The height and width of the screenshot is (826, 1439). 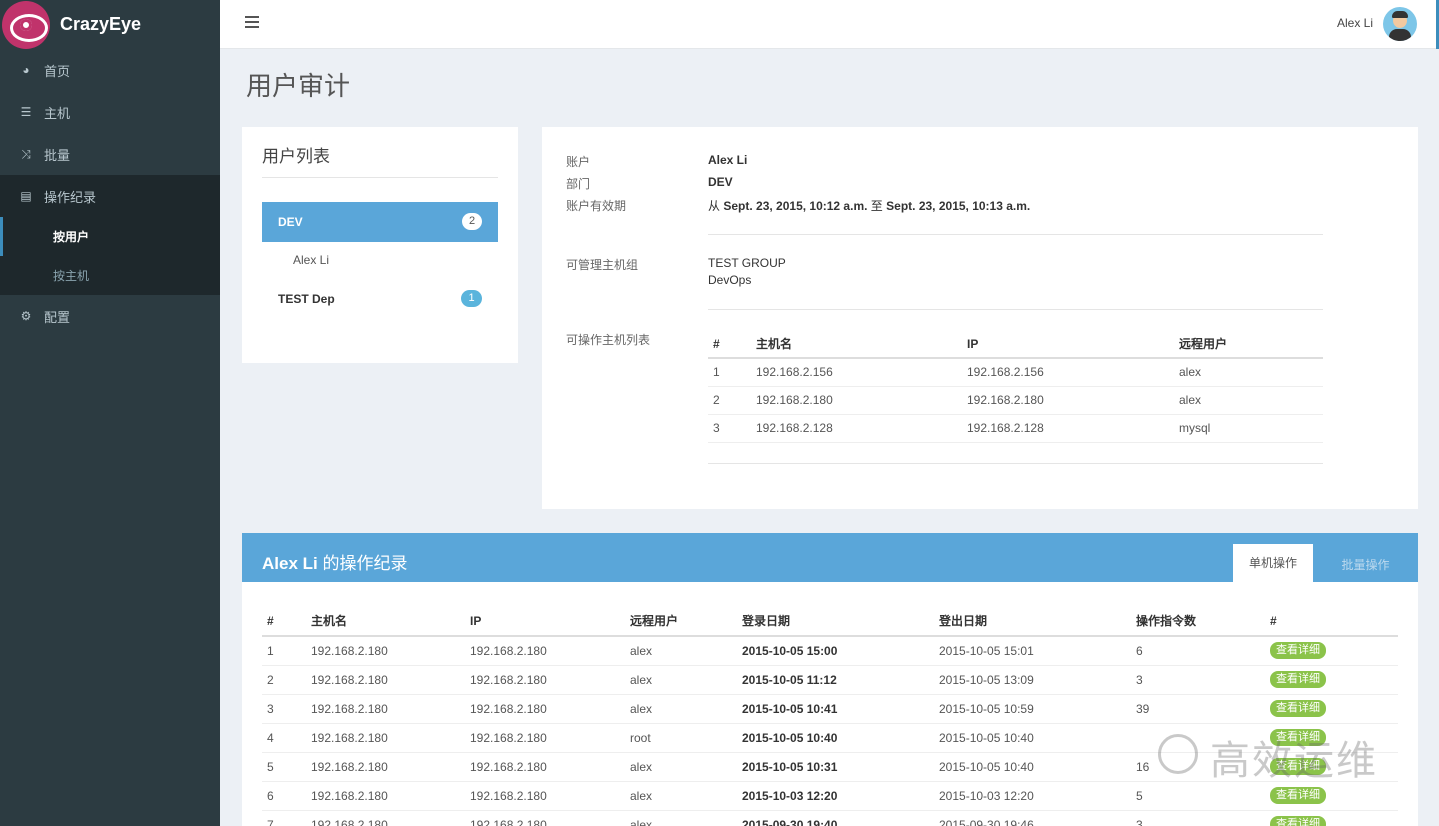 I want to click on validity-start: Sept. 23, 2015, 10:12 a.m., so click(x=795, y=206).